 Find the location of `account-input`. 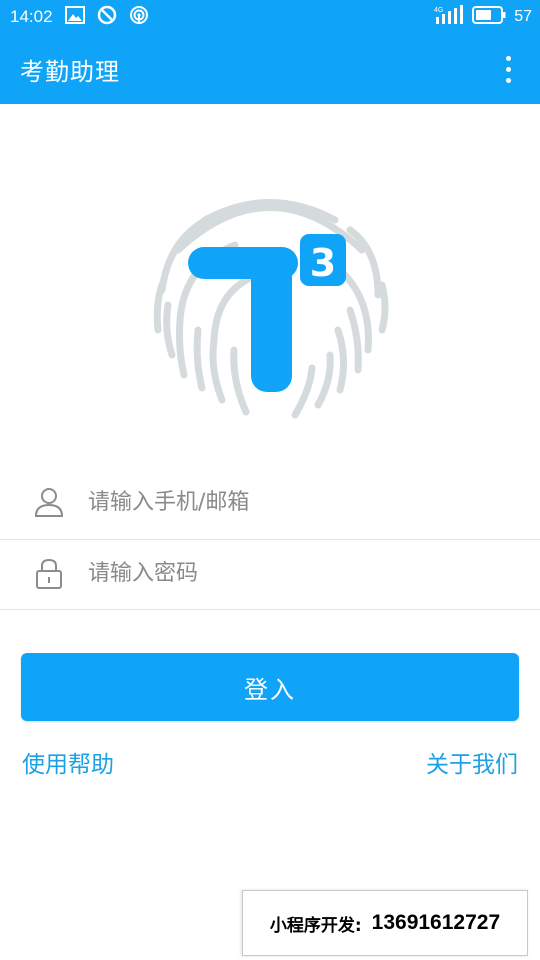

account-input is located at coordinates (288, 502).